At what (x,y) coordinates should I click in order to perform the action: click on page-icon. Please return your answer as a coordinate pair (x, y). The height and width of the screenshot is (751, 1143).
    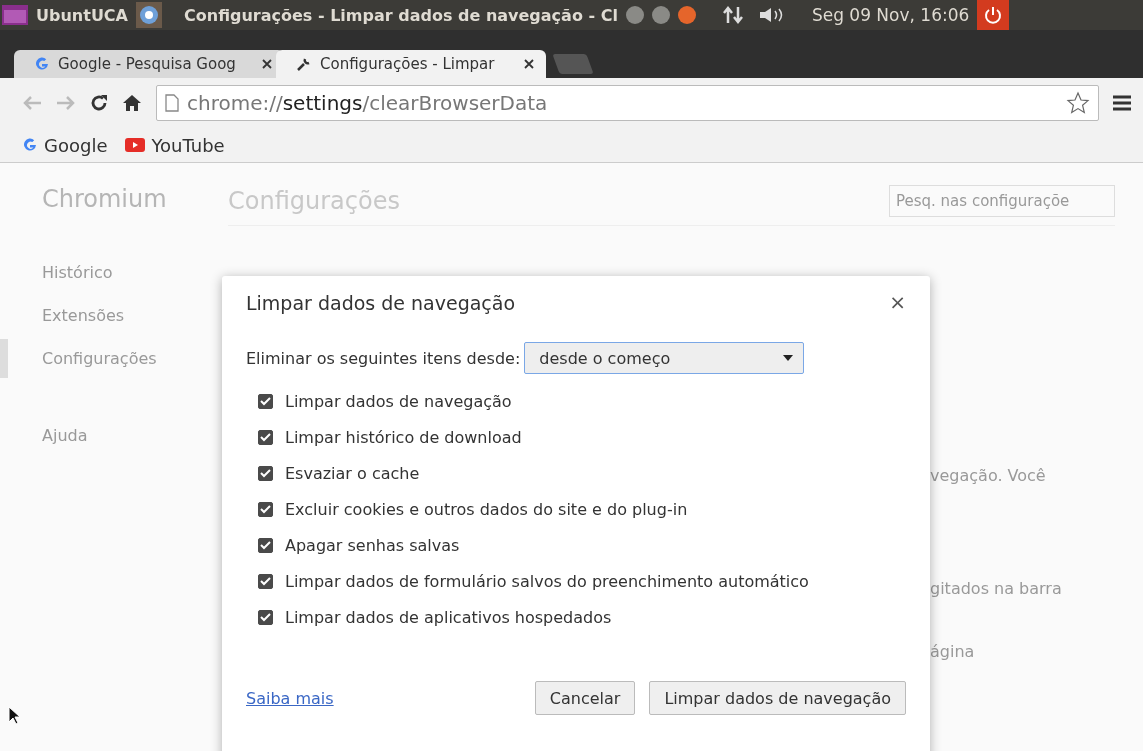
    Looking at the image, I should click on (172, 103).